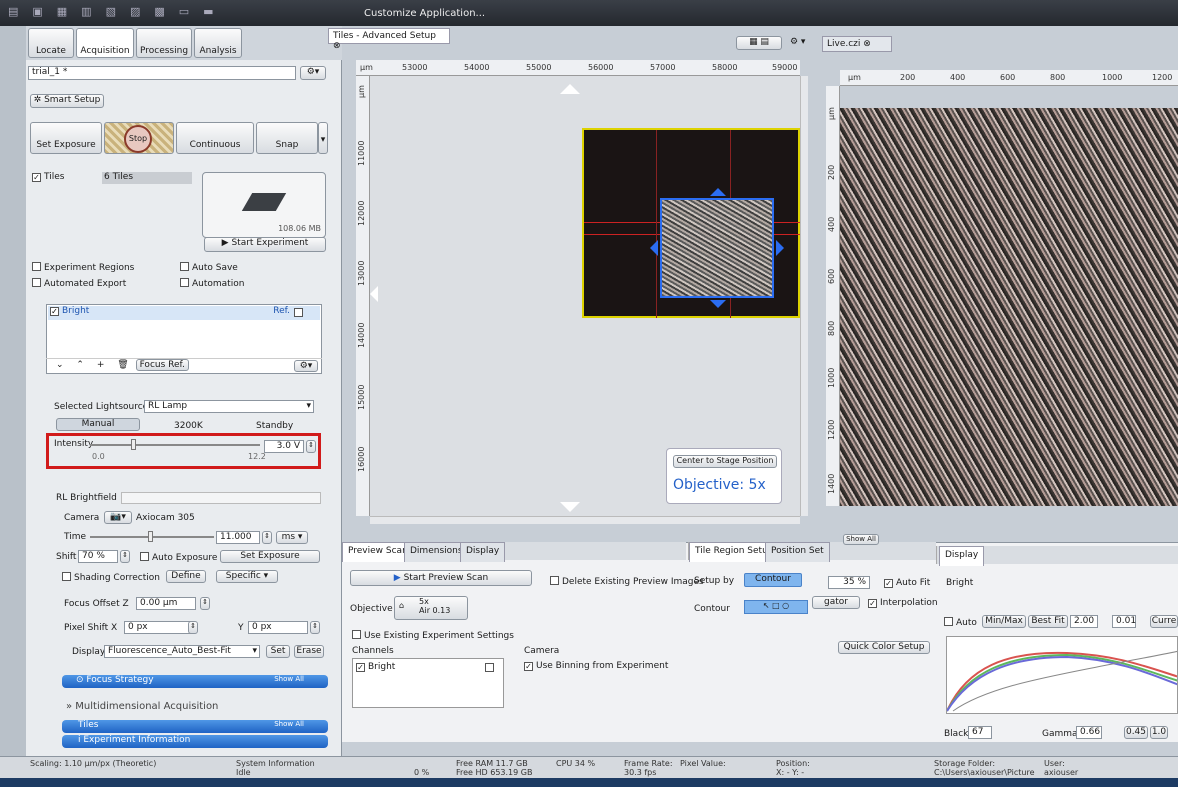  Describe the element at coordinates (275, 763) in the screenshot. I see `system-information-link: System Information` at that location.